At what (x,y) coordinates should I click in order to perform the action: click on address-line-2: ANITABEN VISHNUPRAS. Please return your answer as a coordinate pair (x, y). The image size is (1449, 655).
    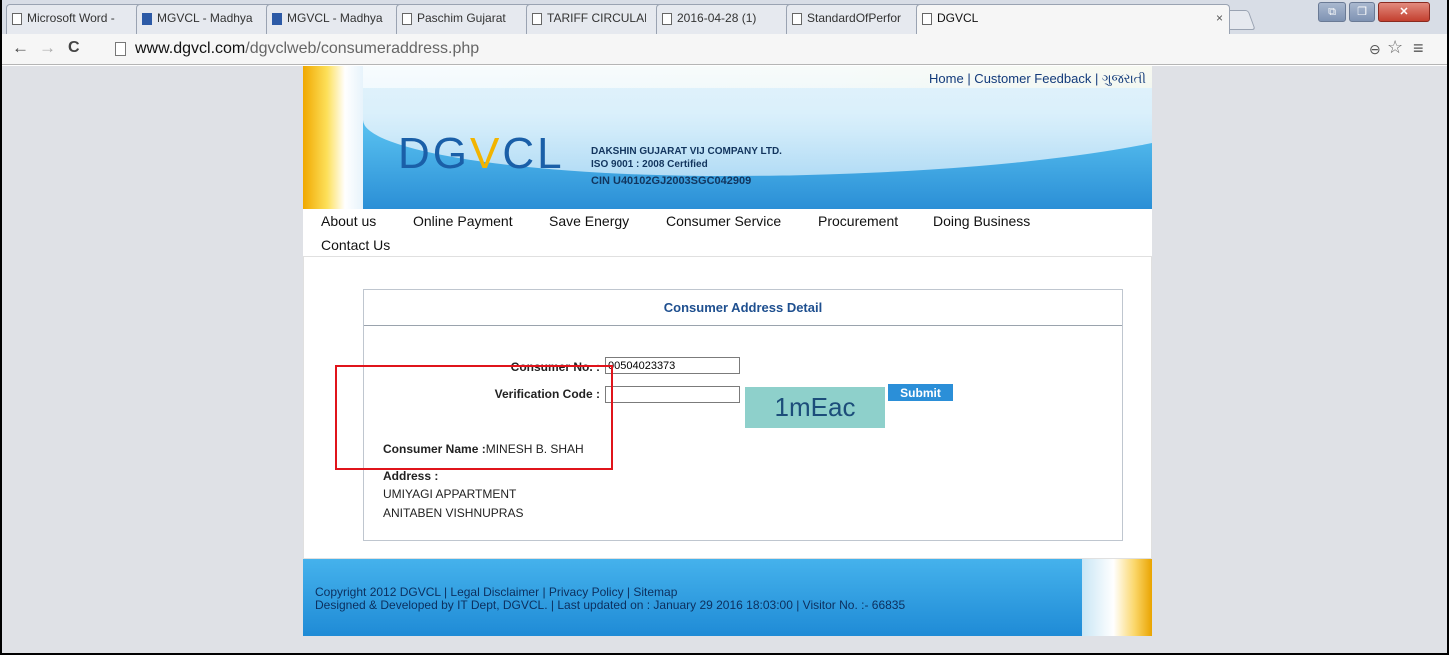
    Looking at the image, I should click on (453, 513).